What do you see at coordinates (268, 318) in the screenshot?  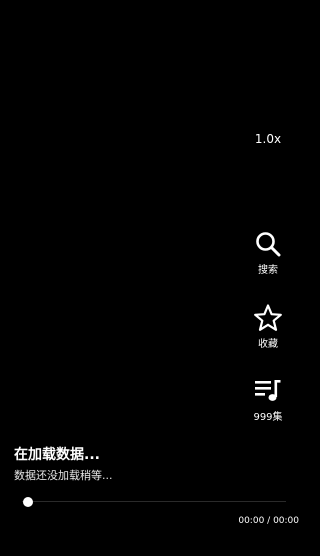 I see `star-icon` at bounding box center [268, 318].